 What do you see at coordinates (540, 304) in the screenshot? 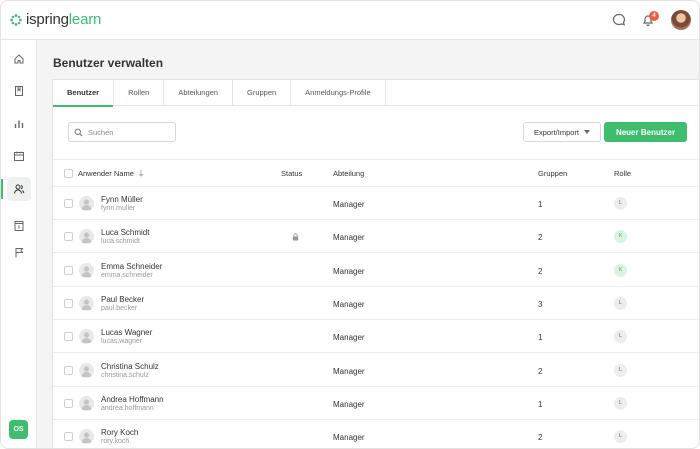
I see `user-groups-count: 3` at bounding box center [540, 304].